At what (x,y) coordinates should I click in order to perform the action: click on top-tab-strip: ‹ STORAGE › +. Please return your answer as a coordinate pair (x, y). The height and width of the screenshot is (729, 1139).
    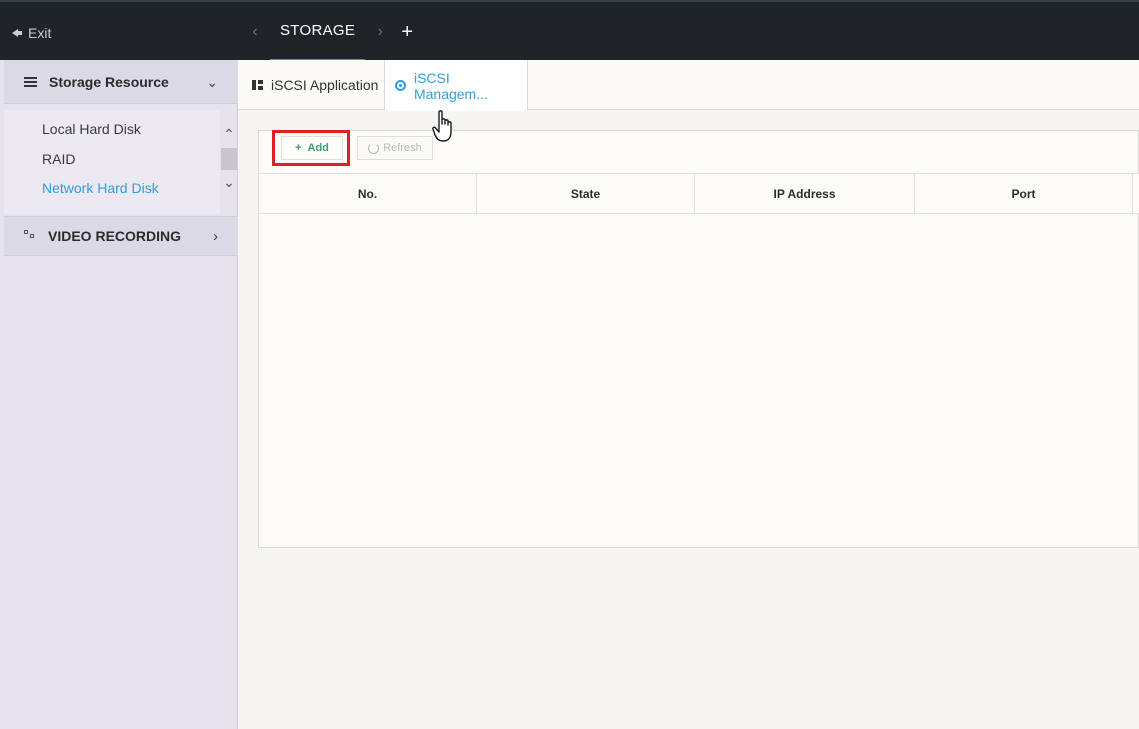
    Looking at the image, I should click on (329, 32).